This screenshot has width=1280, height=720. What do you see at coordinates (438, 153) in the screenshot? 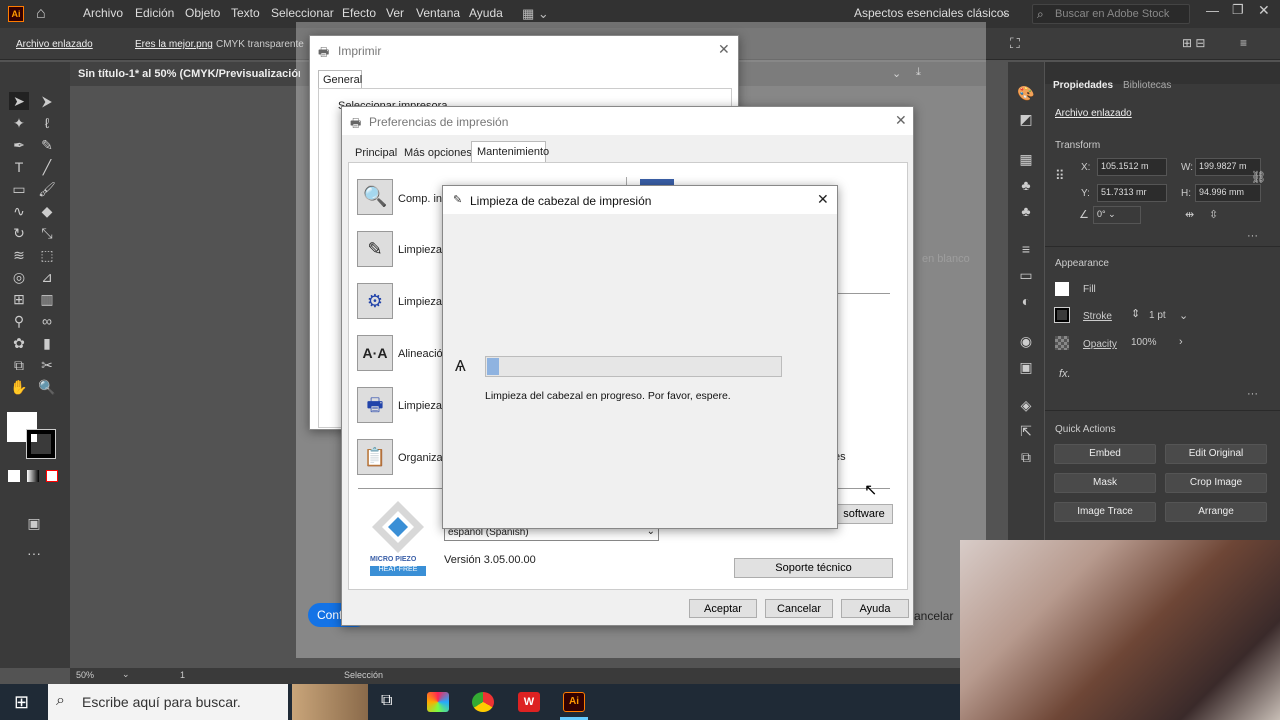
I see `tab-mas-opciones: Más opciones` at bounding box center [438, 153].